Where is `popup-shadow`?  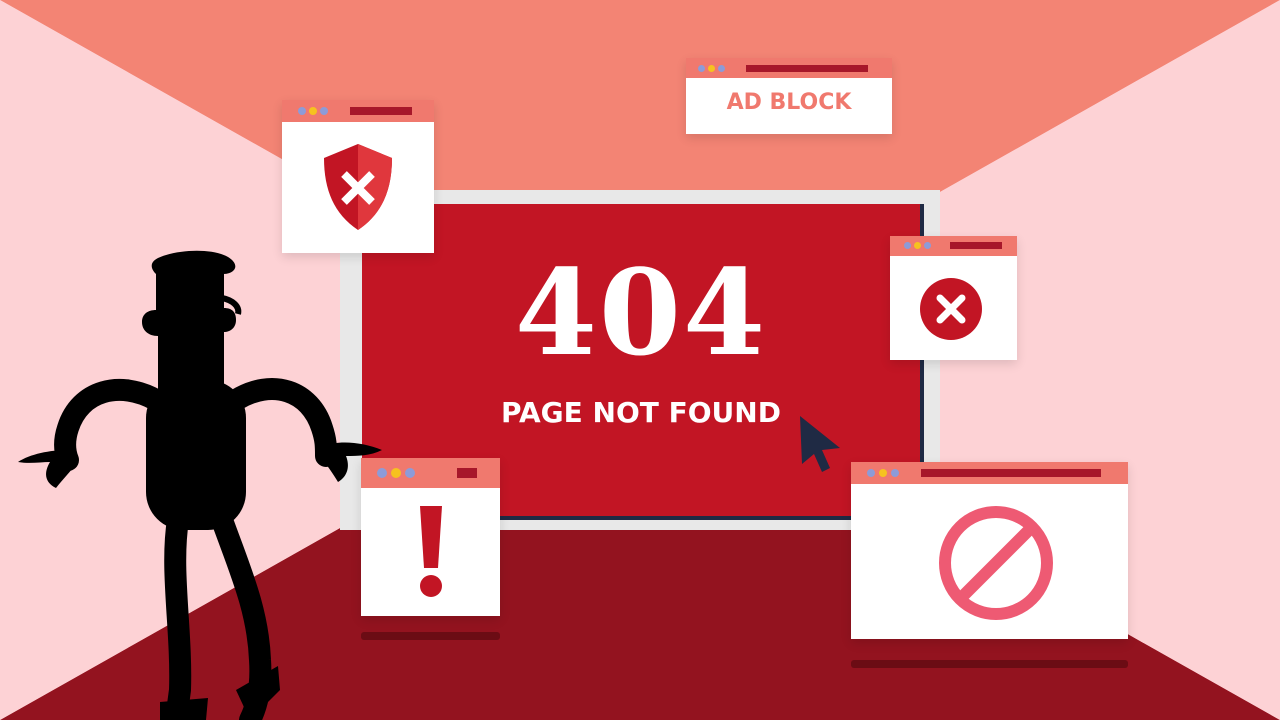
popup-shadow is located at coordinates (989, 664).